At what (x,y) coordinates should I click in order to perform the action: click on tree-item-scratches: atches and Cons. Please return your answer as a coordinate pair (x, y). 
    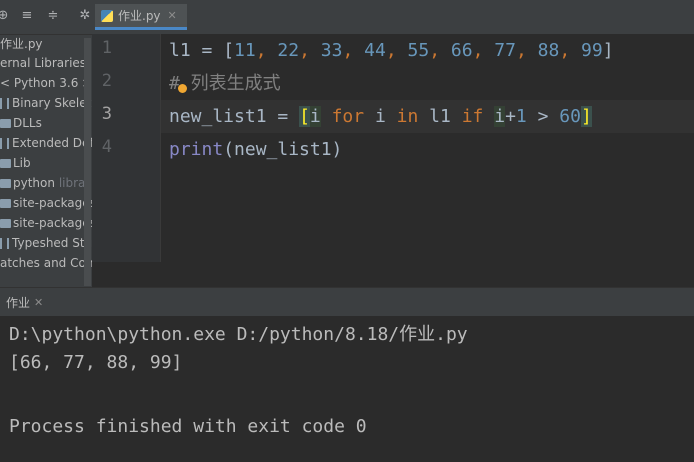
    Looking at the image, I should click on (46, 263).